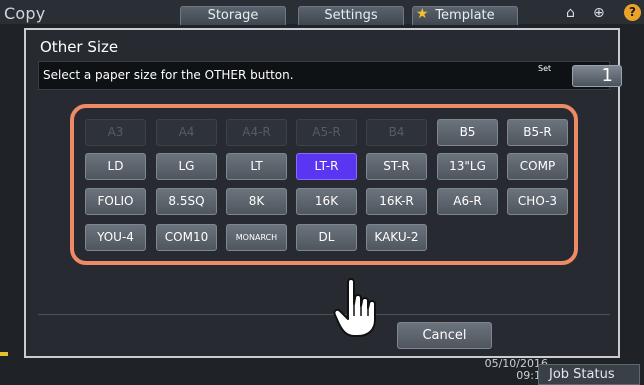 This screenshot has height=385, width=644. Describe the element at coordinates (467, 166) in the screenshot. I see `paper-size-button: 13"LG` at that location.